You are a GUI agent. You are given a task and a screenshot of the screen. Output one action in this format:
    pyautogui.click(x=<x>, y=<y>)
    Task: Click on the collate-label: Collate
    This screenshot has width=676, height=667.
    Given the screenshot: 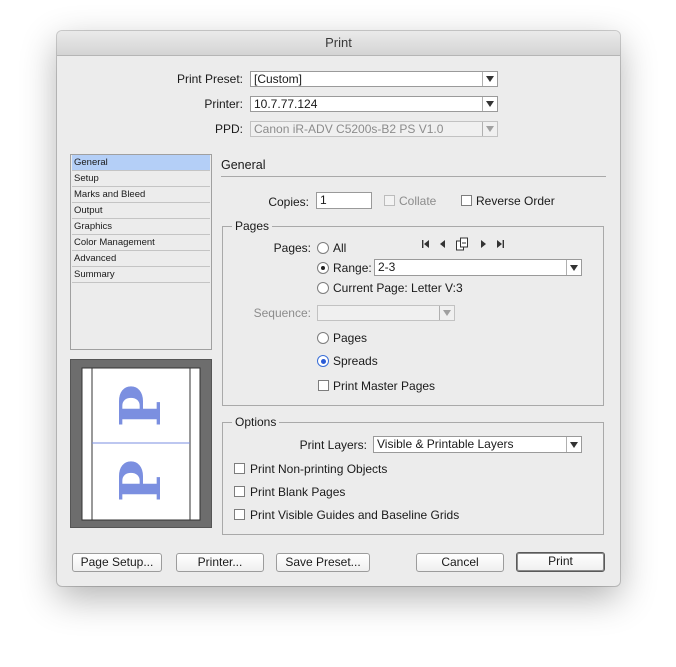 What is the action you would take?
    pyautogui.click(x=418, y=201)
    